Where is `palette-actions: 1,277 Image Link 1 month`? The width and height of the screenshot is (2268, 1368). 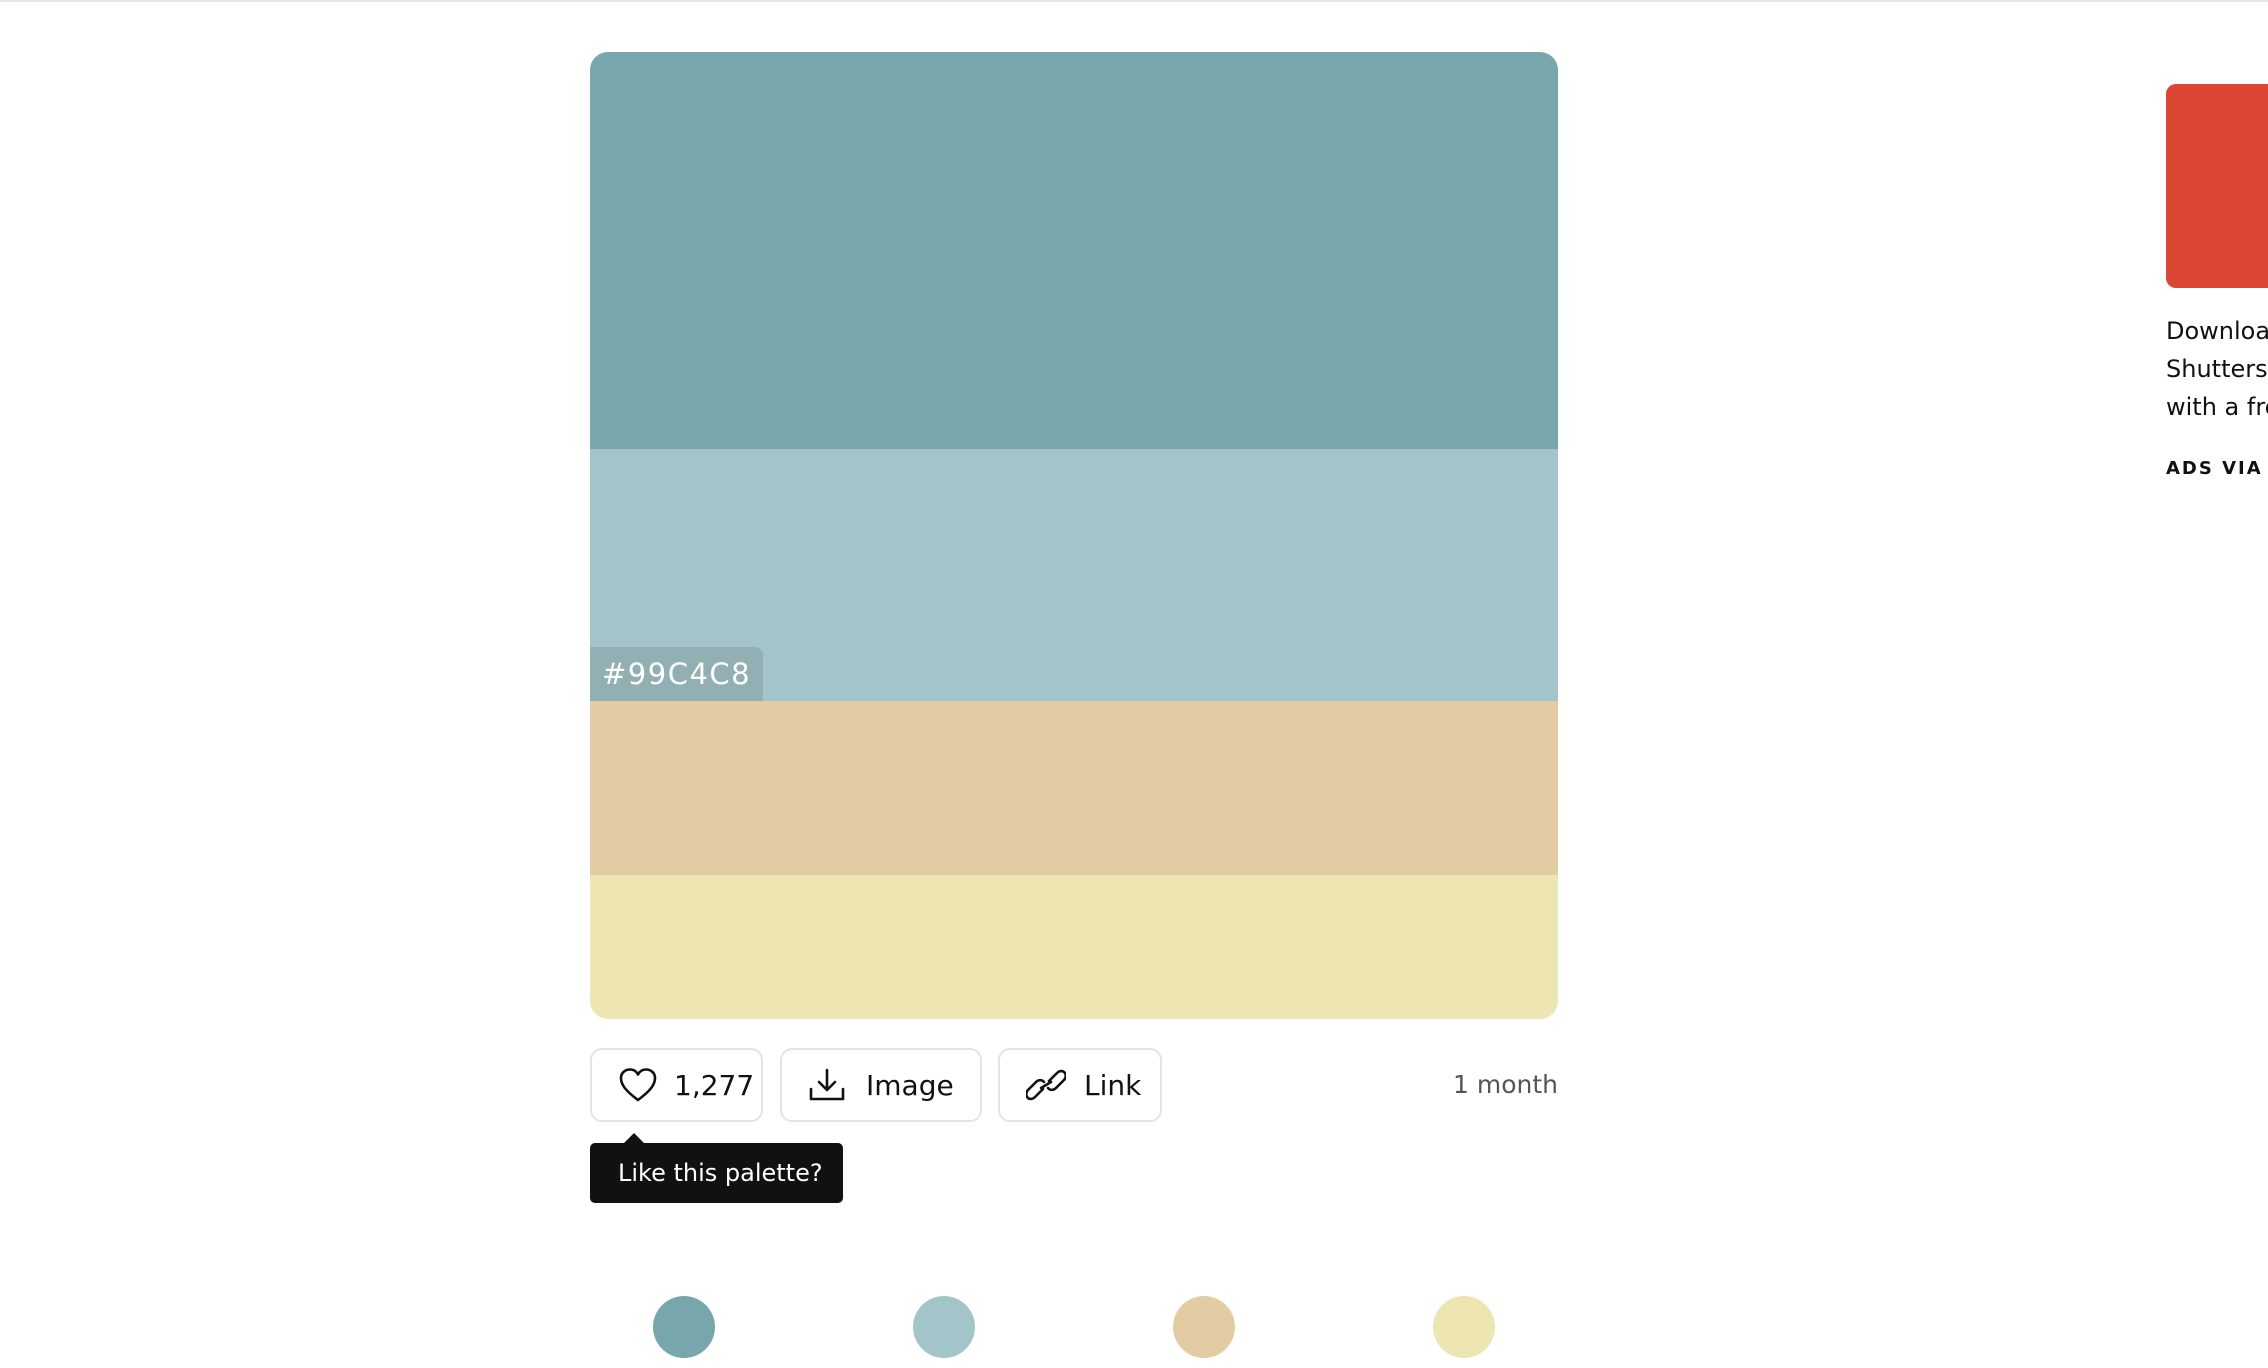
palette-actions: 1,277 Image Link 1 month is located at coordinates (1074, 1085).